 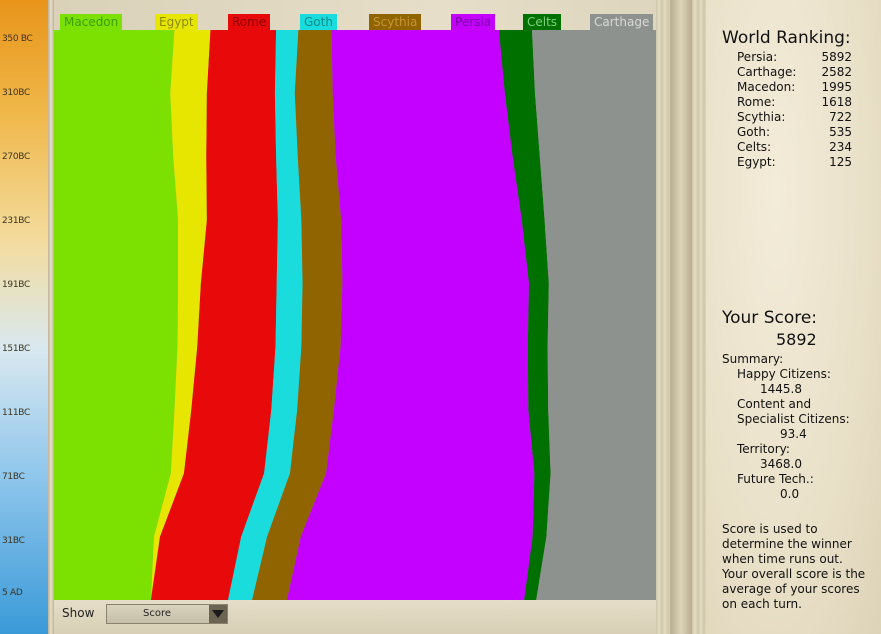 What do you see at coordinates (774, 404) in the screenshot?
I see `content-citizens-label: Content and` at bounding box center [774, 404].